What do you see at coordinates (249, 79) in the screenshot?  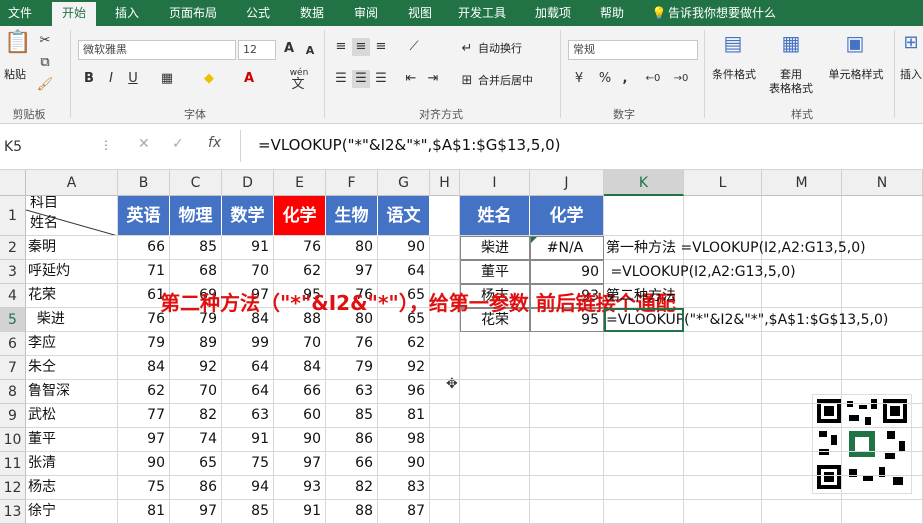 I see `font-color-button: A` at bounding box center [249, 79].